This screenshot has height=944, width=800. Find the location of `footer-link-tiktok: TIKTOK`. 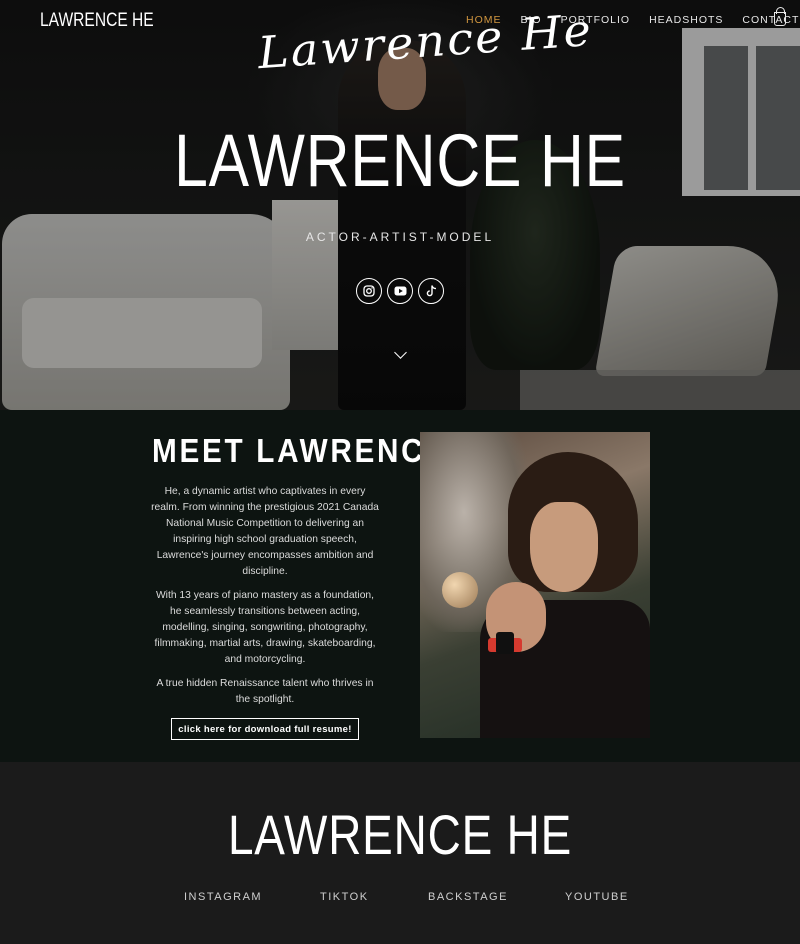

footer-link-tiktok: TIKTOK is located at coordinates (344, 897).